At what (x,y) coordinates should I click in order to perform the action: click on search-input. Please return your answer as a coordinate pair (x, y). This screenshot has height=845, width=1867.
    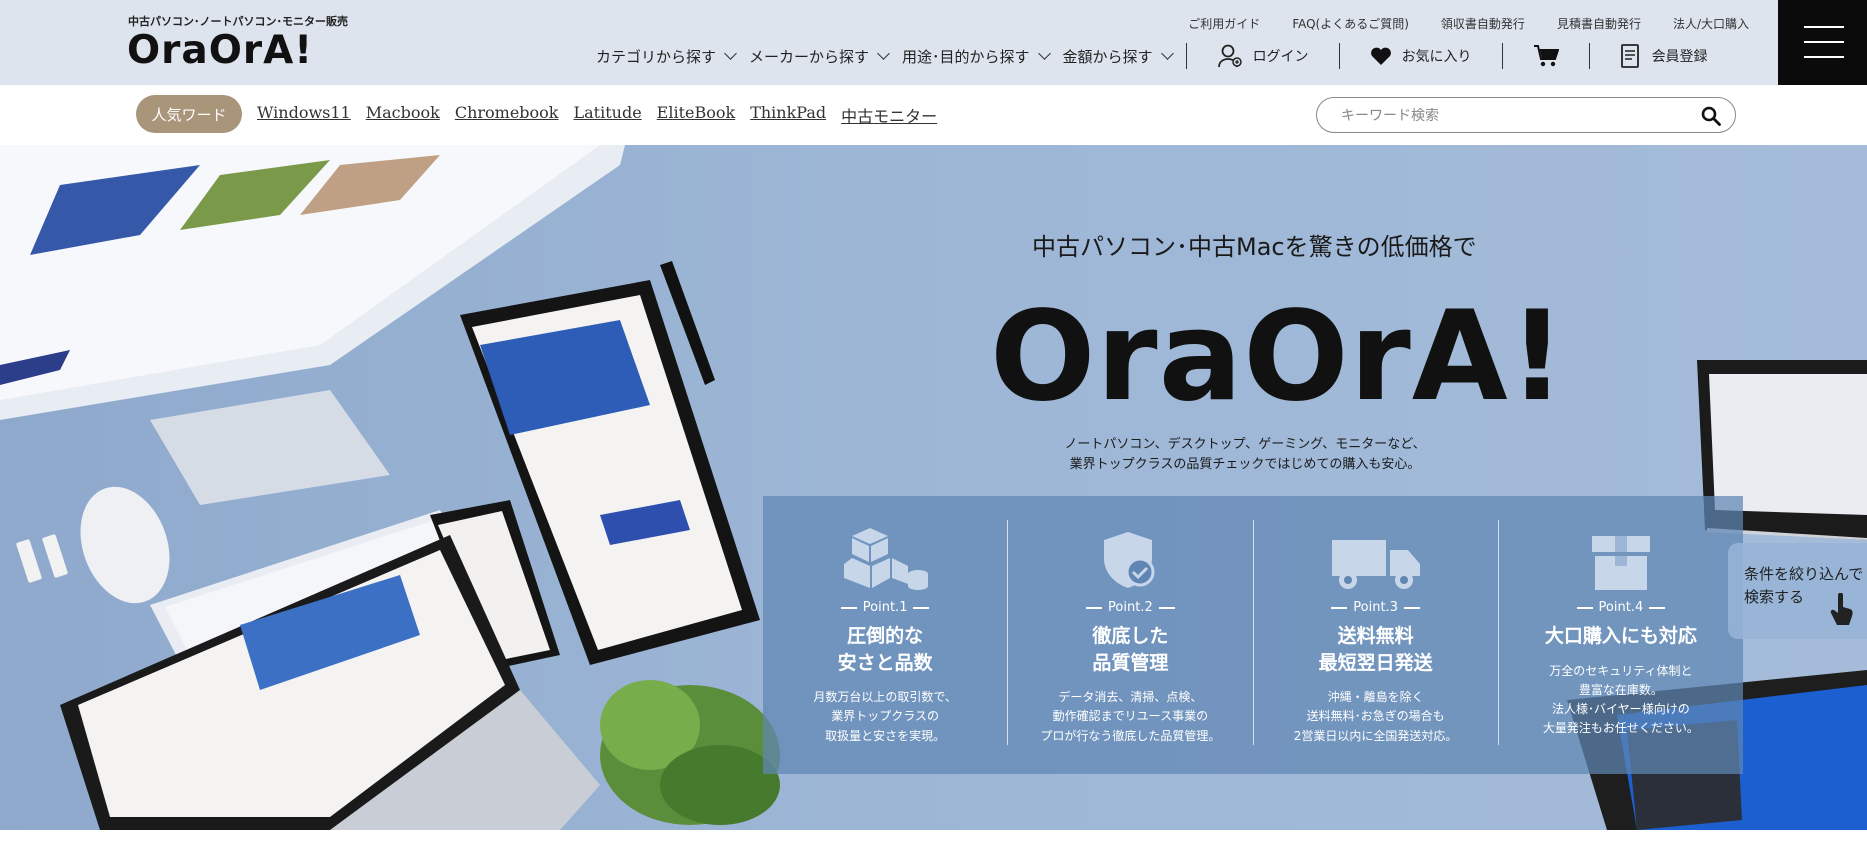
    Looking at the image, I should click on (1511, 116).